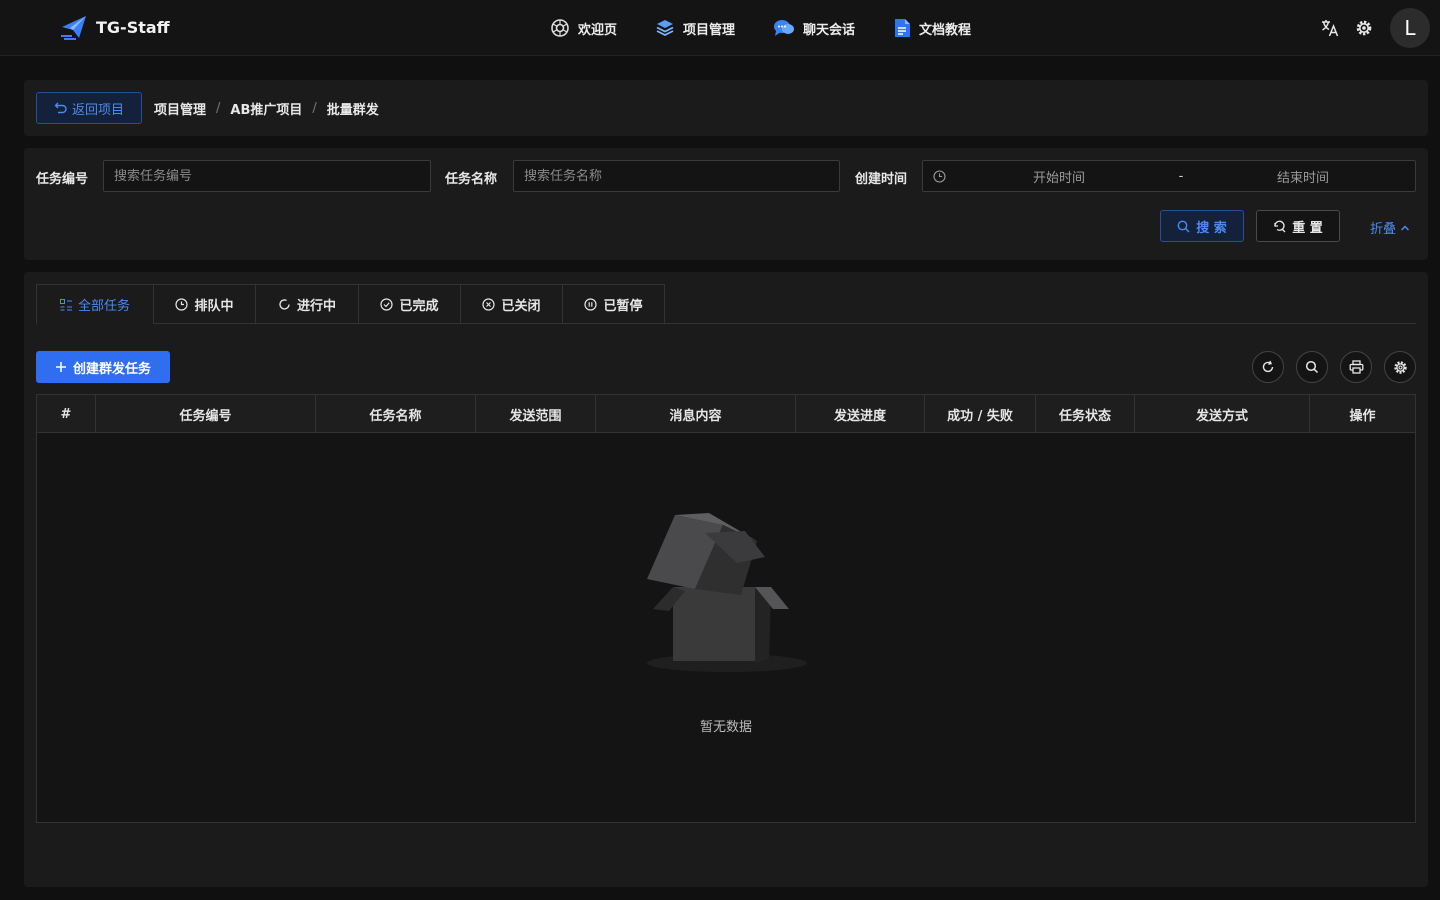  Describe the element at coordinates (591, 304) in the screenshot. I see `pause-circle-icon` at that location.